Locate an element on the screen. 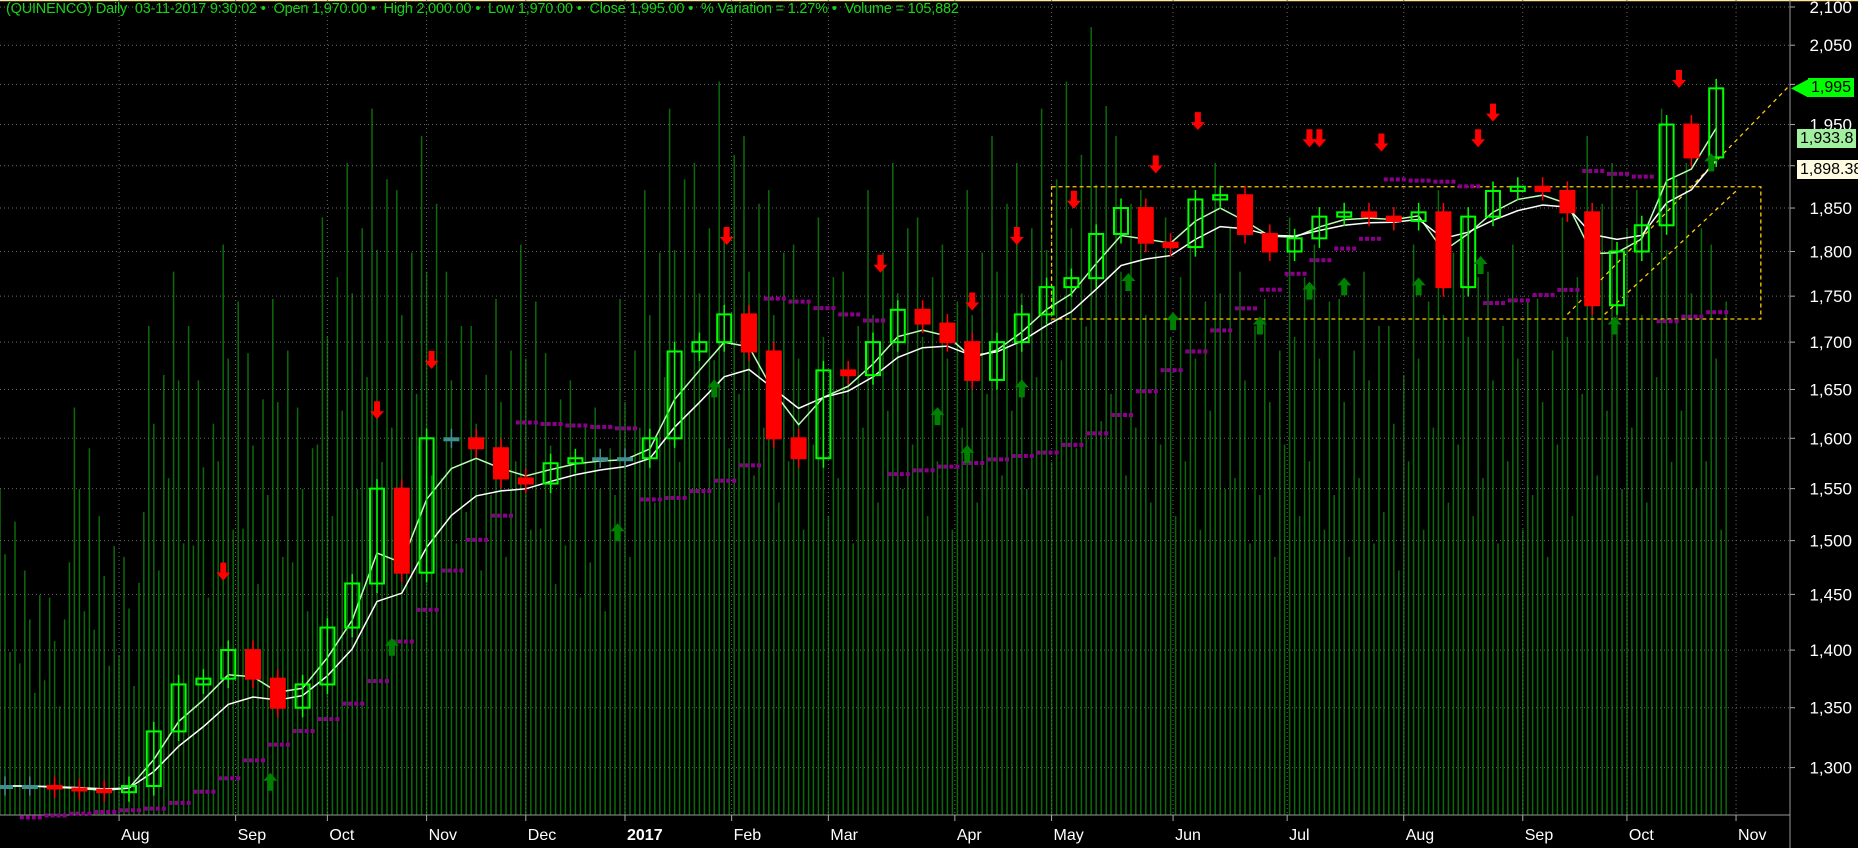 This screenshot has height=848, width=1858. volume-value: Volume = 105,882 is located at coordinates (901, 9).